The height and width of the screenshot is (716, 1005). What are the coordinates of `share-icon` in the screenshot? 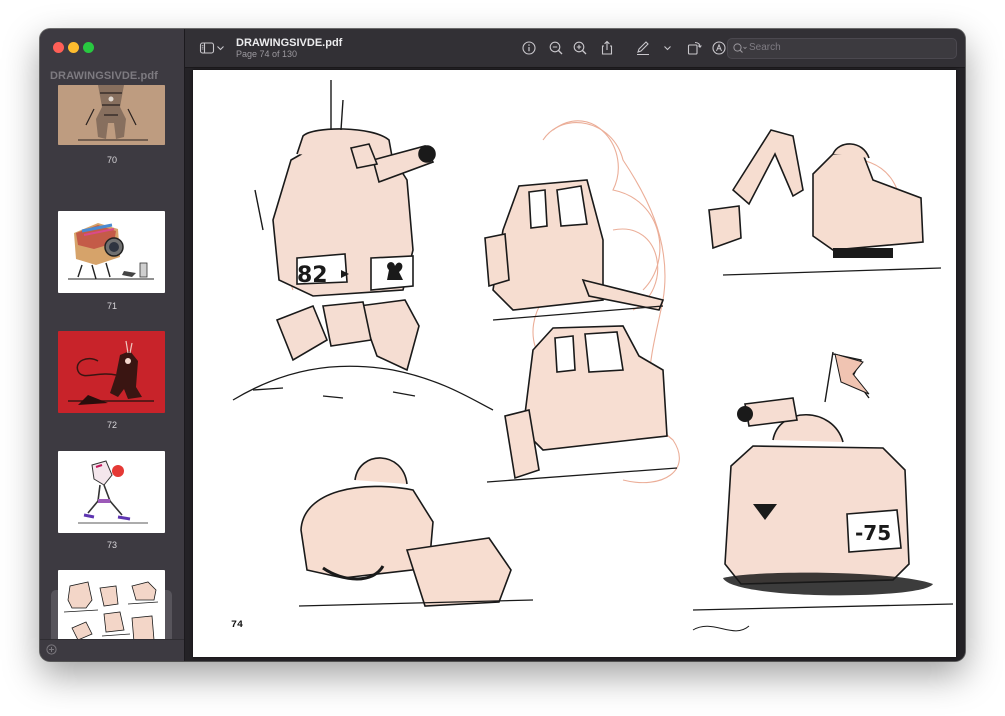 It's located at (607, 48).